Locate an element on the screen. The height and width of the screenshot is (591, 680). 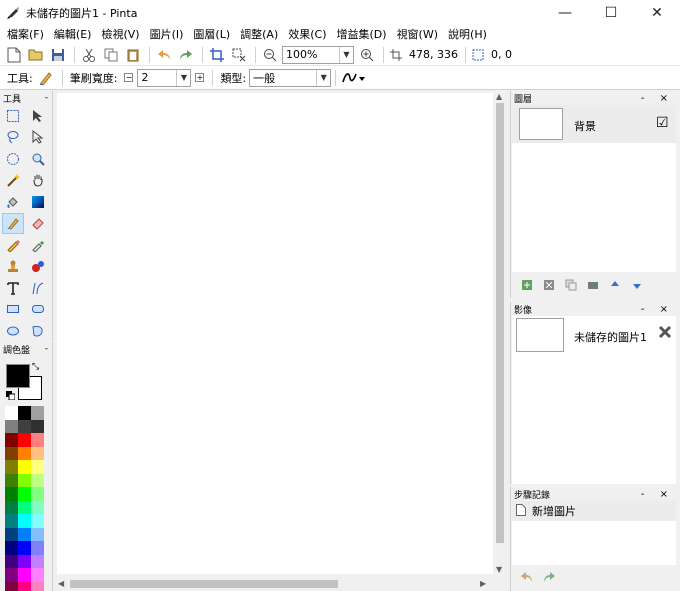
duplicate-layer-icon is located at coordinates (571, 285).